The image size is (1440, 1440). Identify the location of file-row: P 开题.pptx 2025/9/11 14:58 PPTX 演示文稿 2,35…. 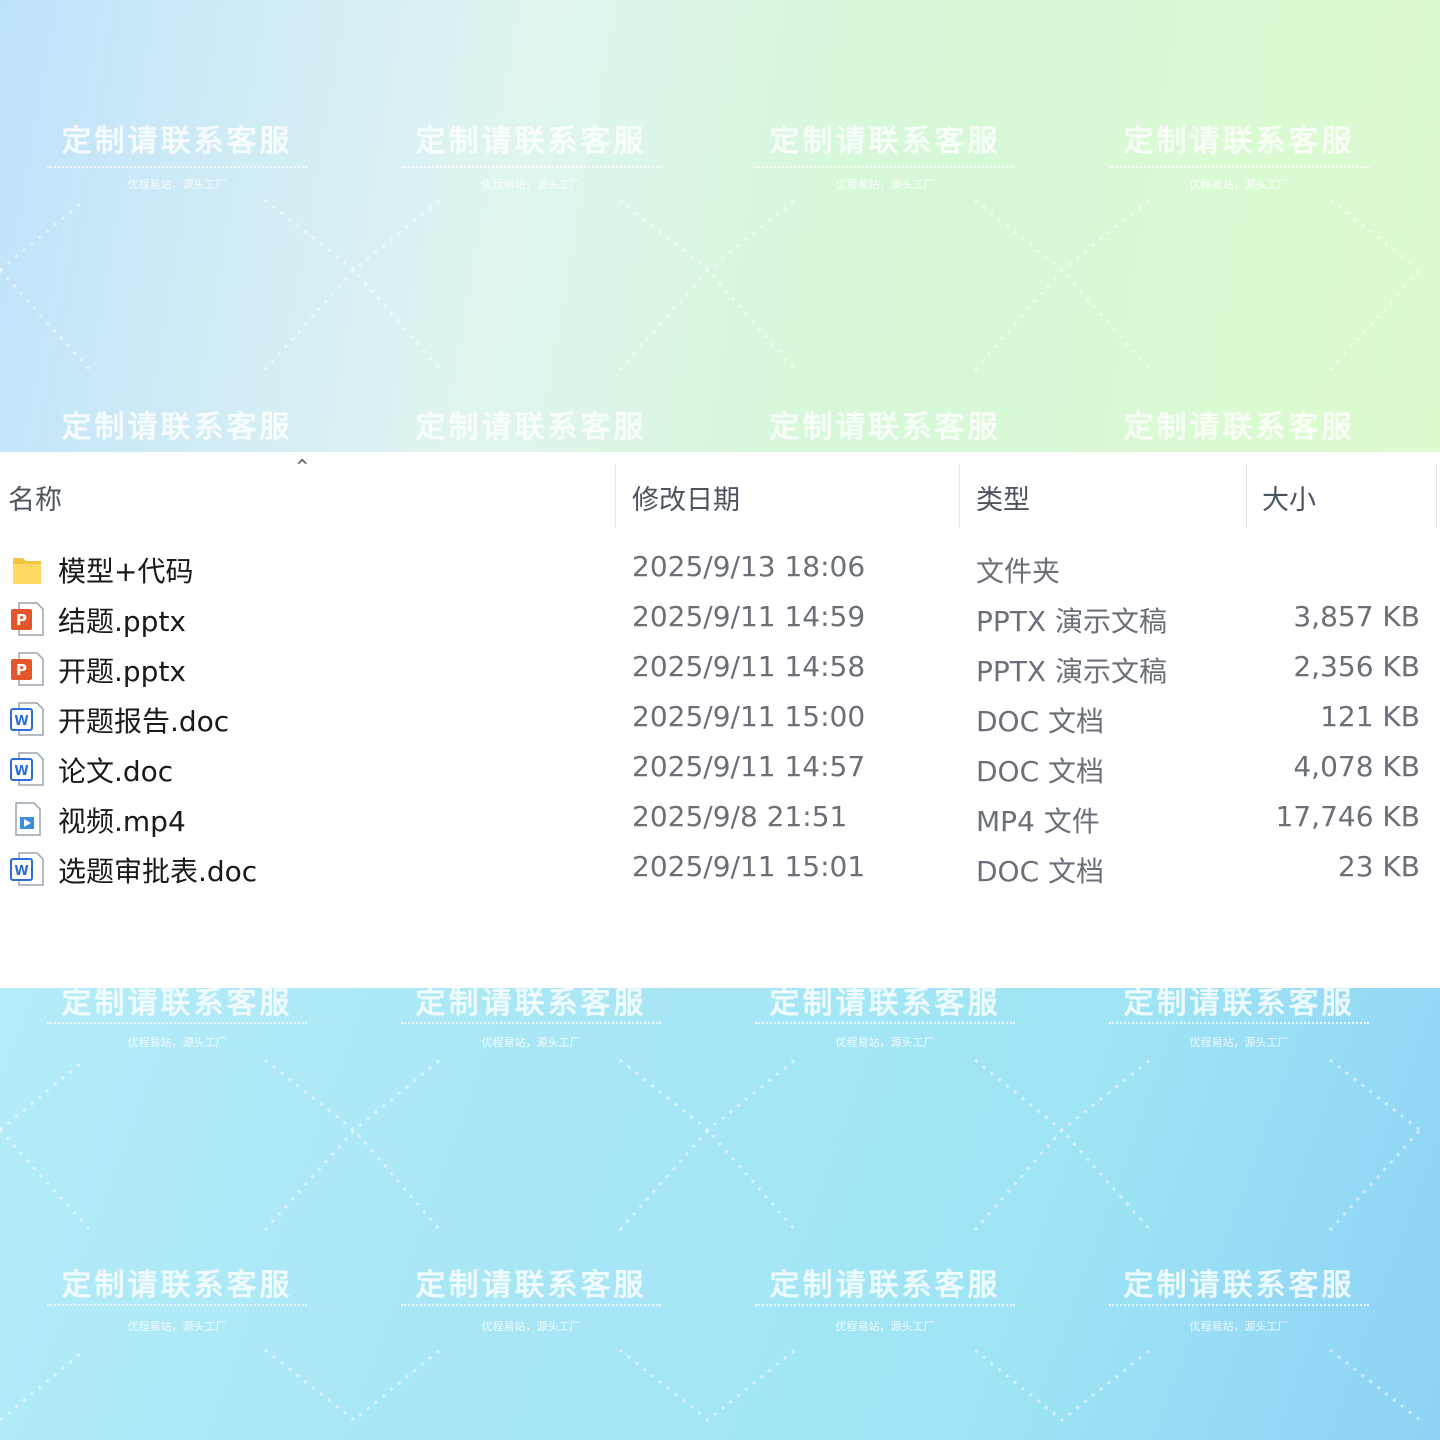
(720, 669).